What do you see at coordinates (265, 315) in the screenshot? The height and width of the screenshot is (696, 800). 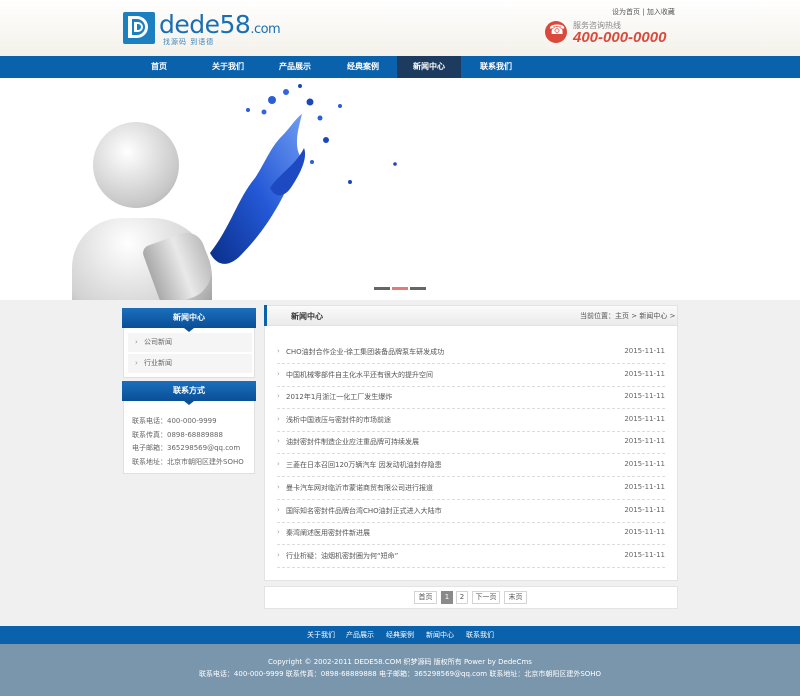 I see `news-panel-header-accent` at bounding box center [265, 315].